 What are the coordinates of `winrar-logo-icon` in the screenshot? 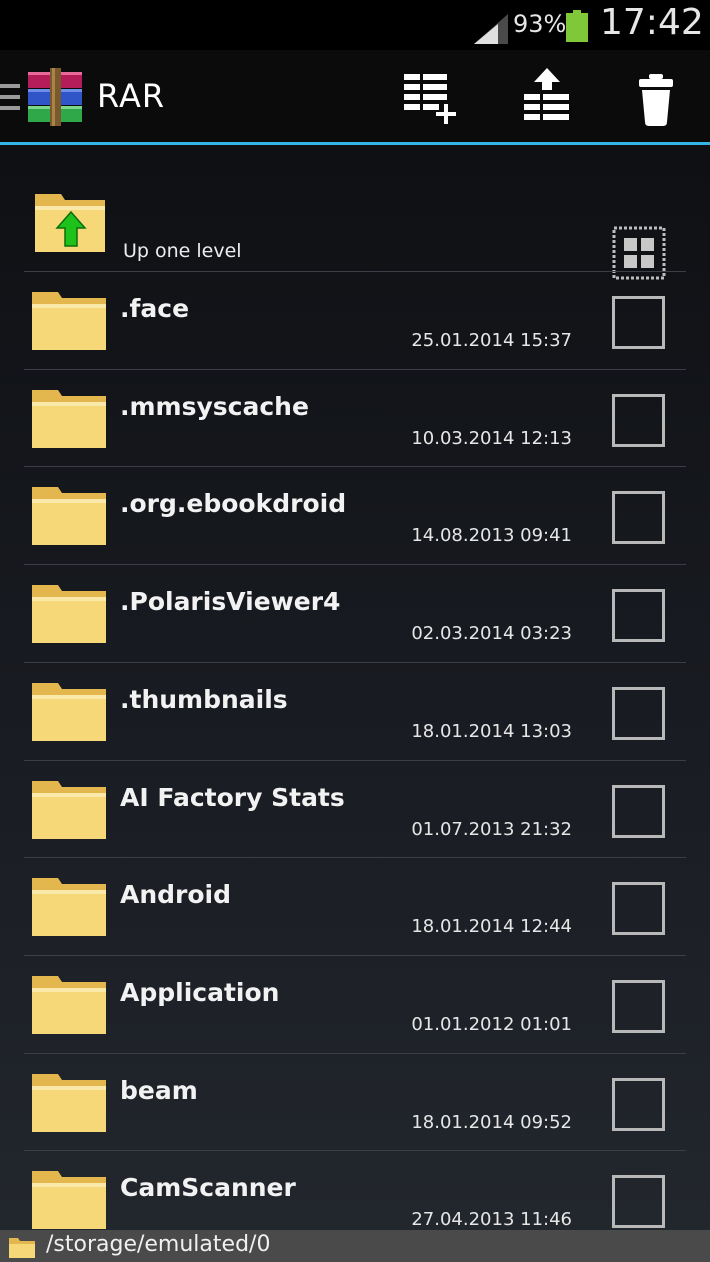 It's located at (56, 97).